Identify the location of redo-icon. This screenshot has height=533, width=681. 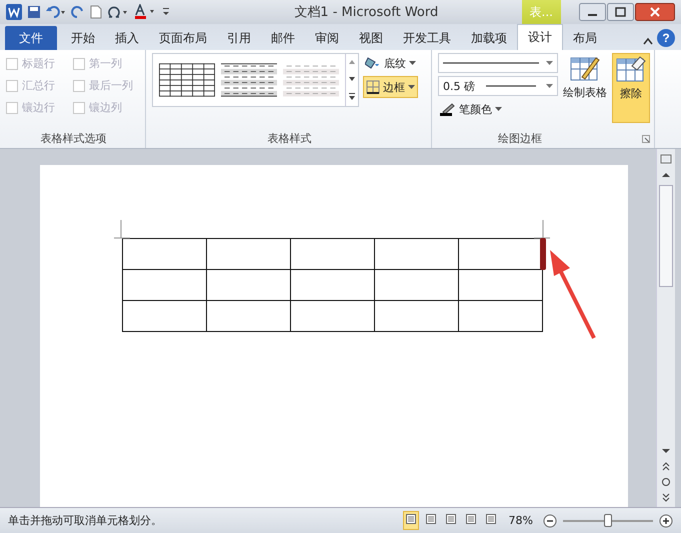
(78, 12).